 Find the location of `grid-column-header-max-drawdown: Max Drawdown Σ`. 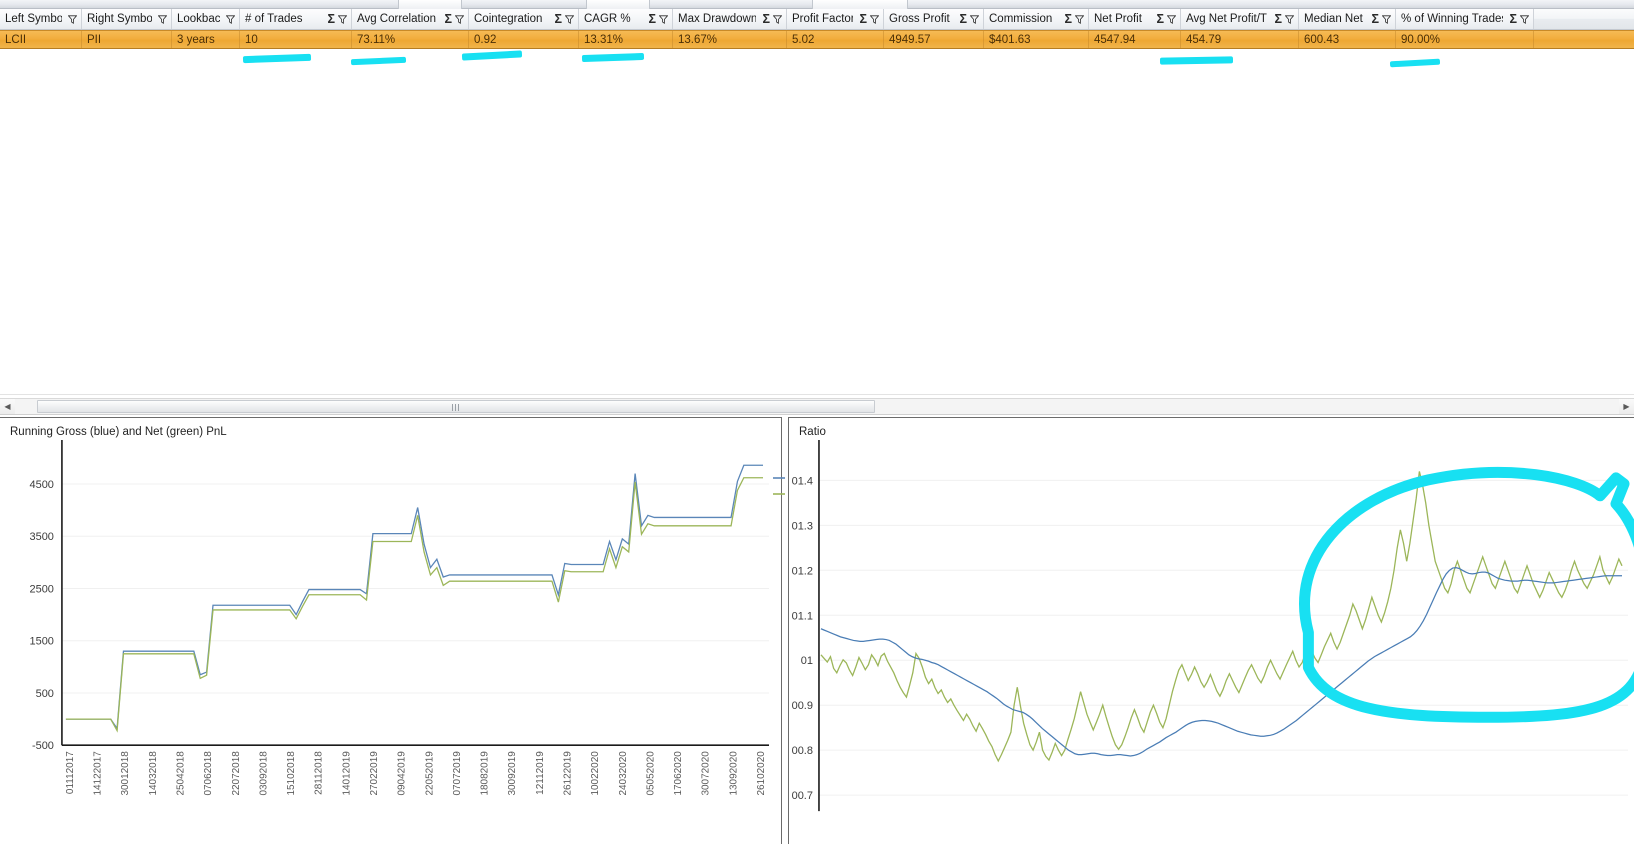

grid-column-header-max-drawdown: Max Drawdown Σ is located at coordinates (730, 19).